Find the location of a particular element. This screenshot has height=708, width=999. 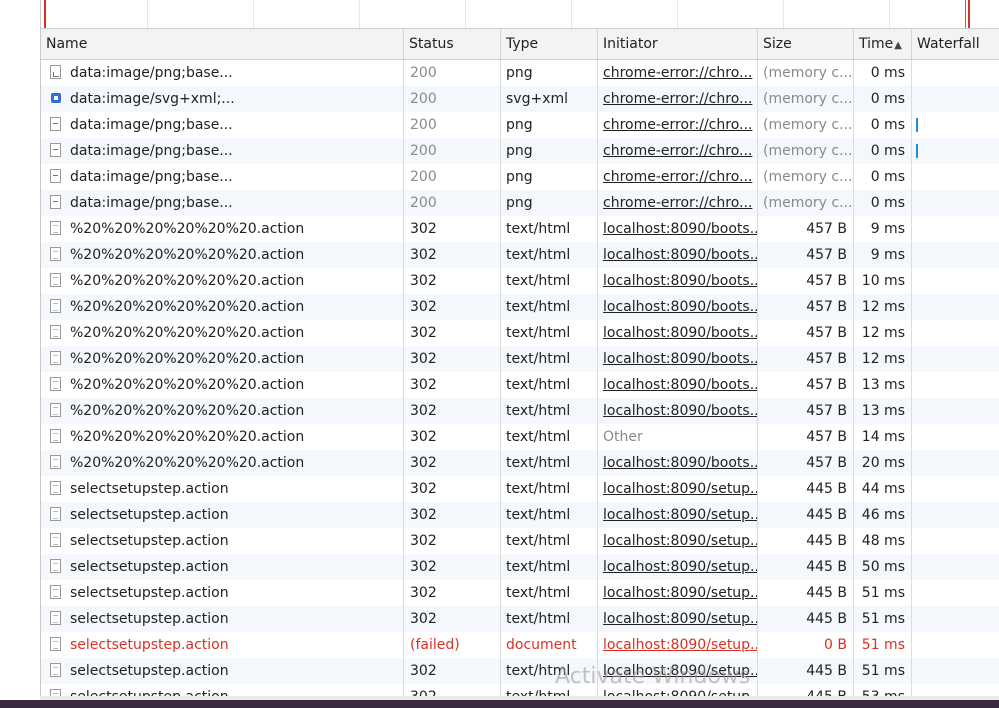

column-header-time: Time▲ is located at coordinates (883, 44).